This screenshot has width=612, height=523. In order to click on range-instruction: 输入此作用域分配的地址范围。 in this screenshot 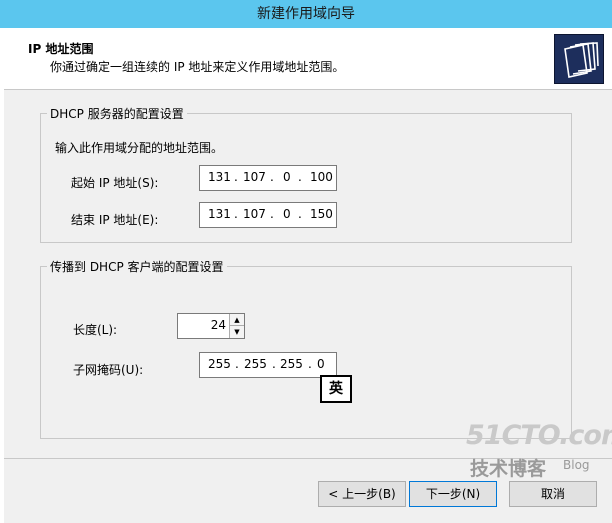, I will do `click(139, 148)`.